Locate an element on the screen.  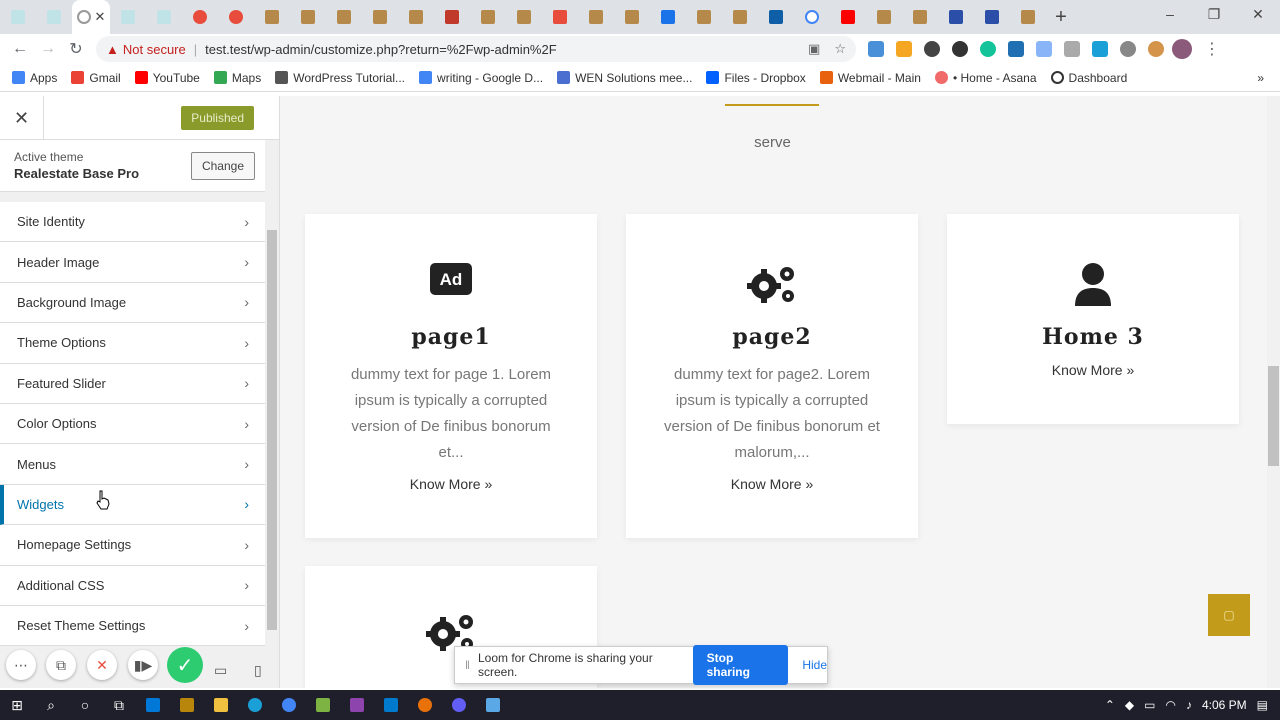
cookie-icon is located at coordinates (1156, 49).